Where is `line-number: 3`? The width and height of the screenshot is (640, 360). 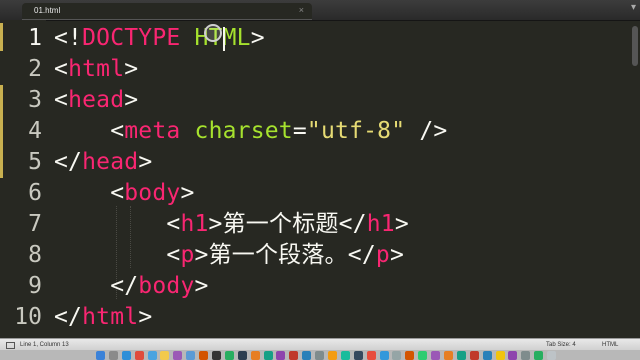
line-number: 3 is located at coordinates (35, 100).